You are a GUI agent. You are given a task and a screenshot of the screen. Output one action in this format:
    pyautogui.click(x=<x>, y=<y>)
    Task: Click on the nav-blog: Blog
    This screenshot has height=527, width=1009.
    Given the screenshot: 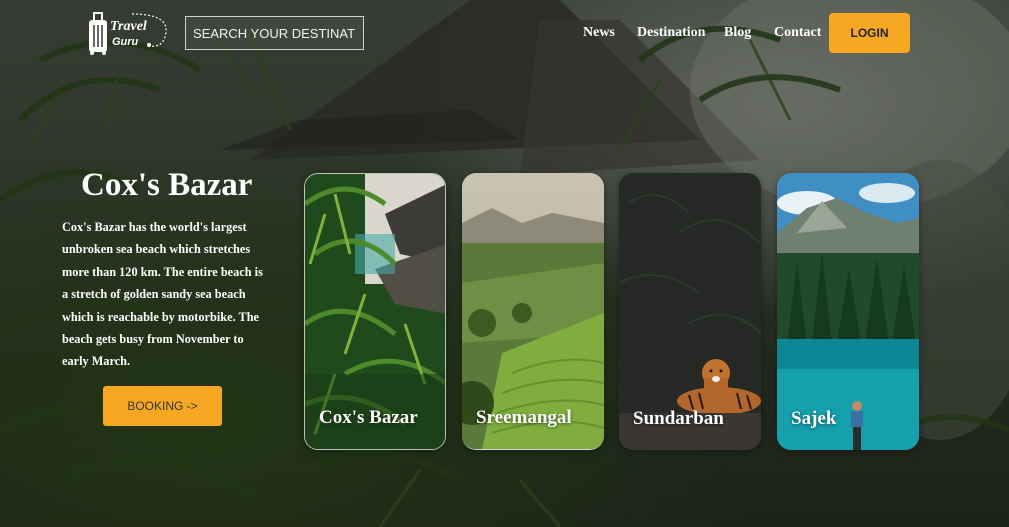 What is the action you would take?
    pyautogui.click(x=737, y=33)
    